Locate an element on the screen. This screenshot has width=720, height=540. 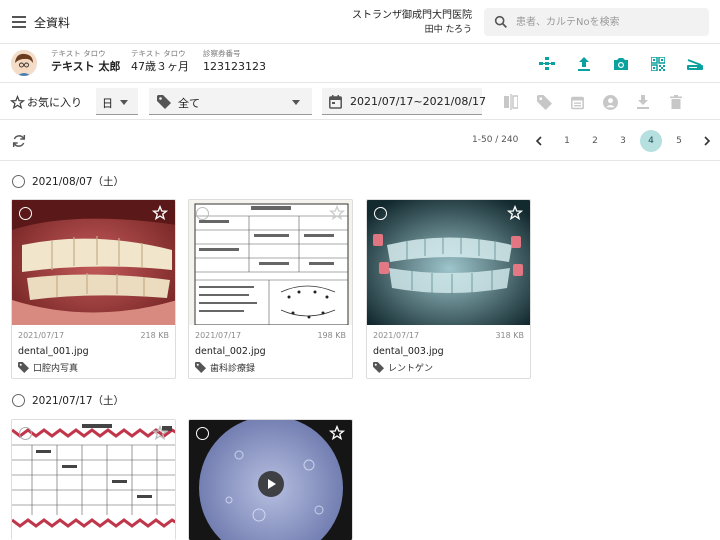
page-number: 3 is located at coordinates (623, 141).